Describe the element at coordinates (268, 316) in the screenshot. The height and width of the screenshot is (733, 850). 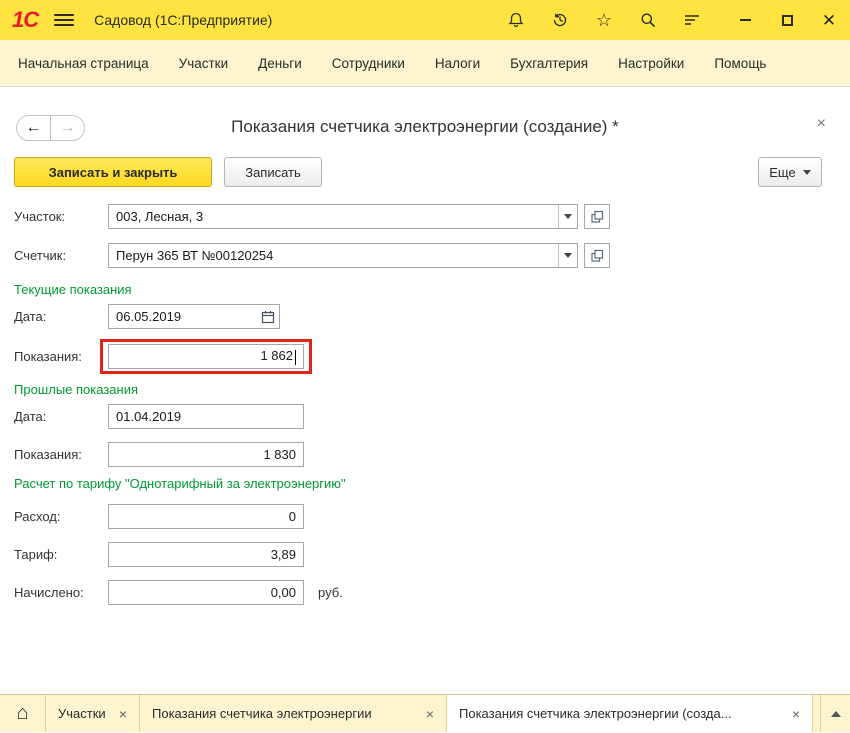
I see `calendar-icon` at that location.